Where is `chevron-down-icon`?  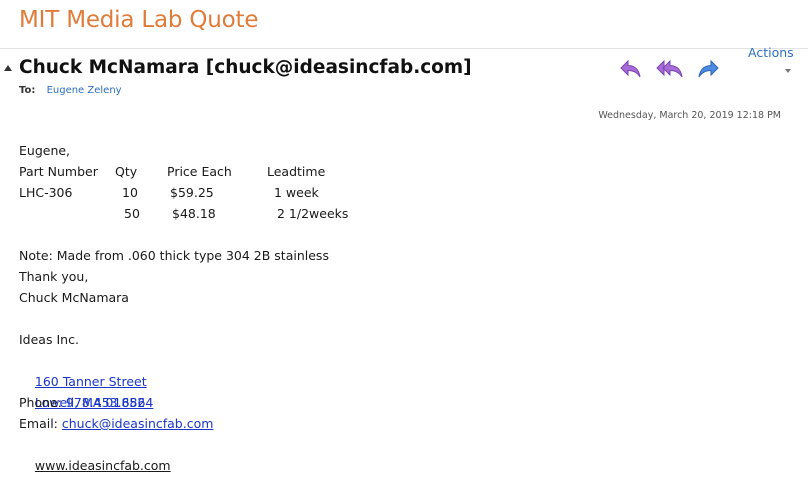 chevron-down-icon is located at coordinates (788, 71).